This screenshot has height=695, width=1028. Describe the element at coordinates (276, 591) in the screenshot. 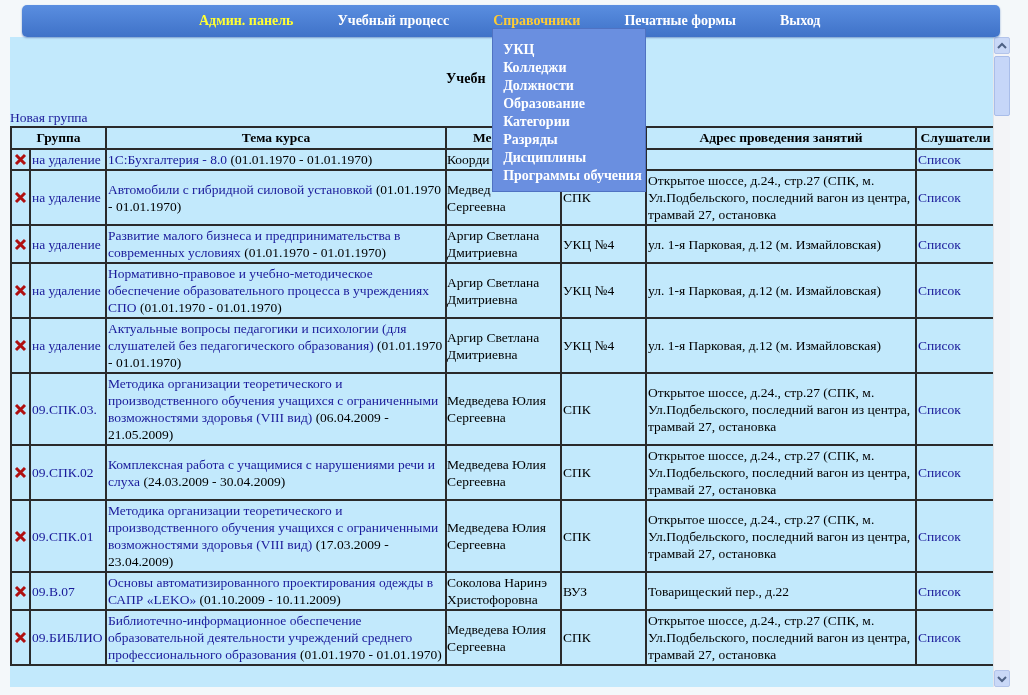

I see `course-cell: Основы автоматизированного проектирования одежды в САПР «LEKO» (01.10.2009 - 10.11.2009)` at that location.